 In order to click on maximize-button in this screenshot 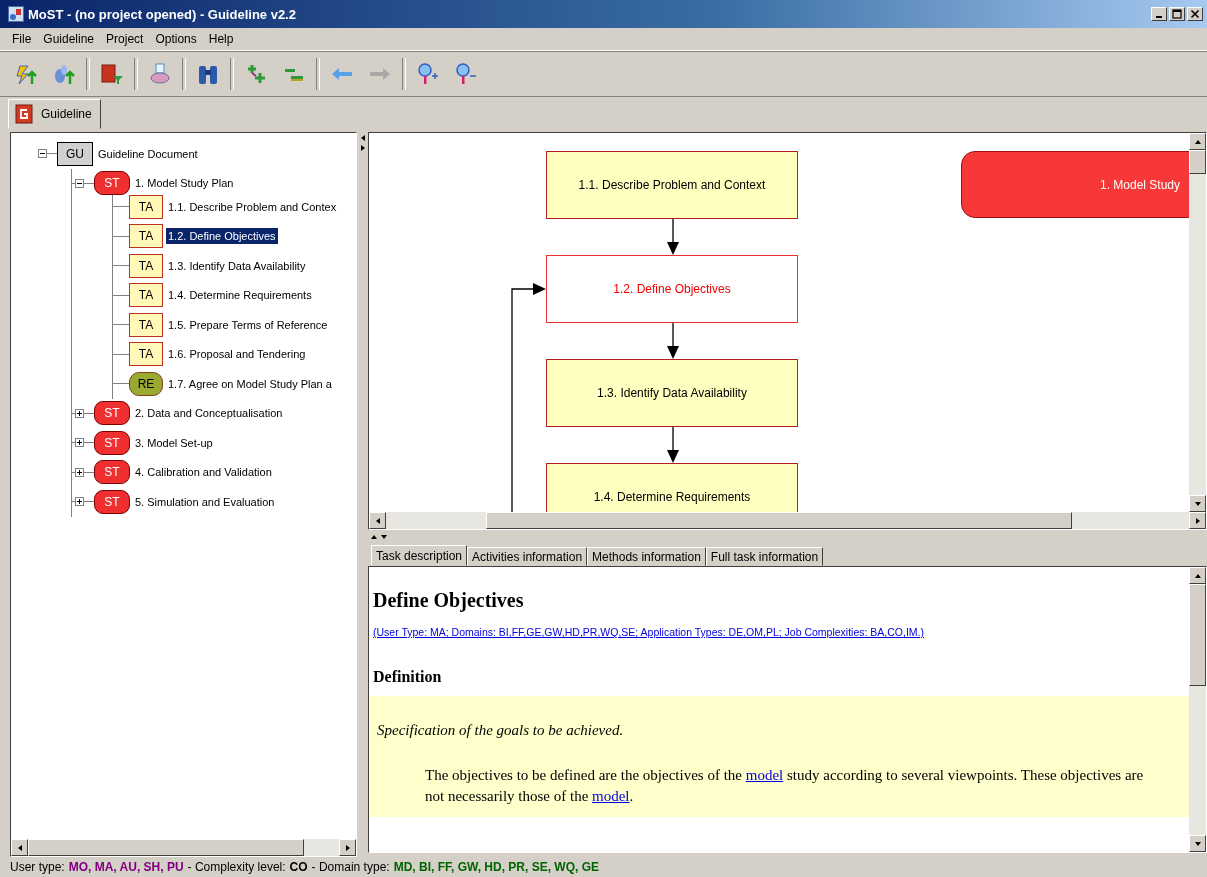, I will do `click(1177, 14)`.